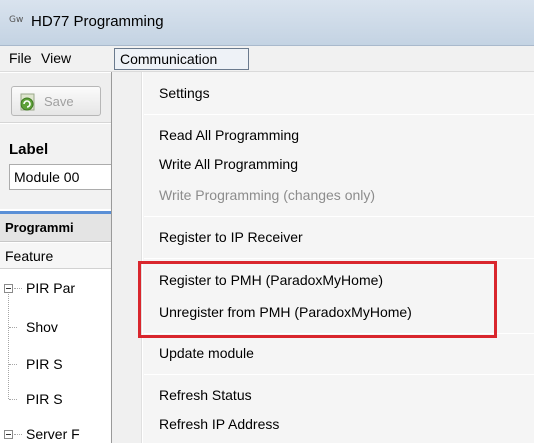 This screenshot has width=534, height=443. What do you see at coordinates (267, 195) in the screenshot?
I see `menu-item-write-changes-only: Write Programming (changes only)` at bounding box center [267, 195].